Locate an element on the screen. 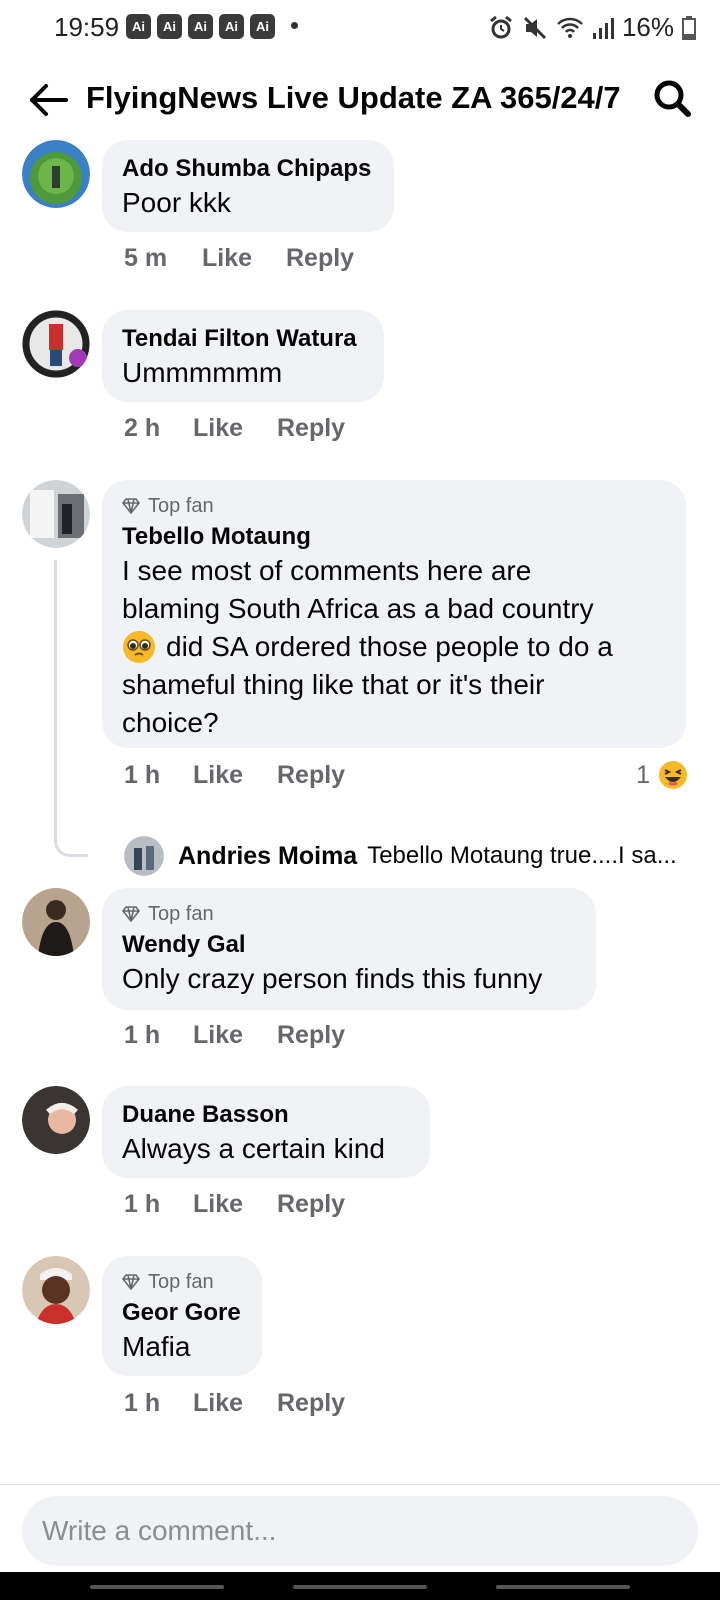 Image resolution: width=720 pixels, height=1600 pixels. notification-dot-icon is located at coordinates (294, 25).